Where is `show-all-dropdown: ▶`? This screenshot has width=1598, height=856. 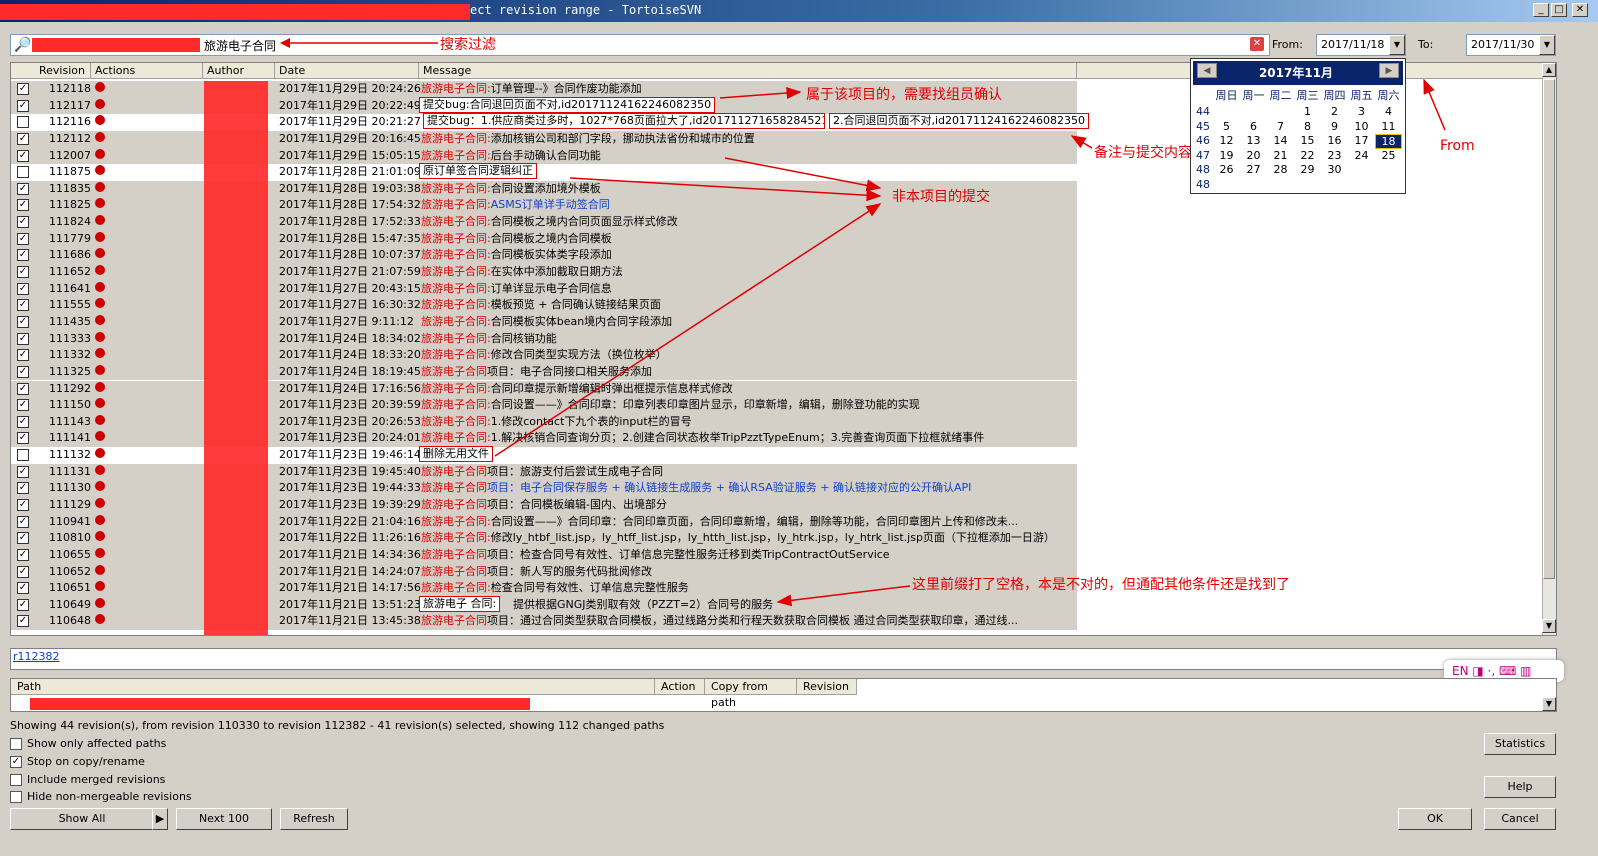
show-all-dropdown: ▶ is located at coordinates (160, 819).